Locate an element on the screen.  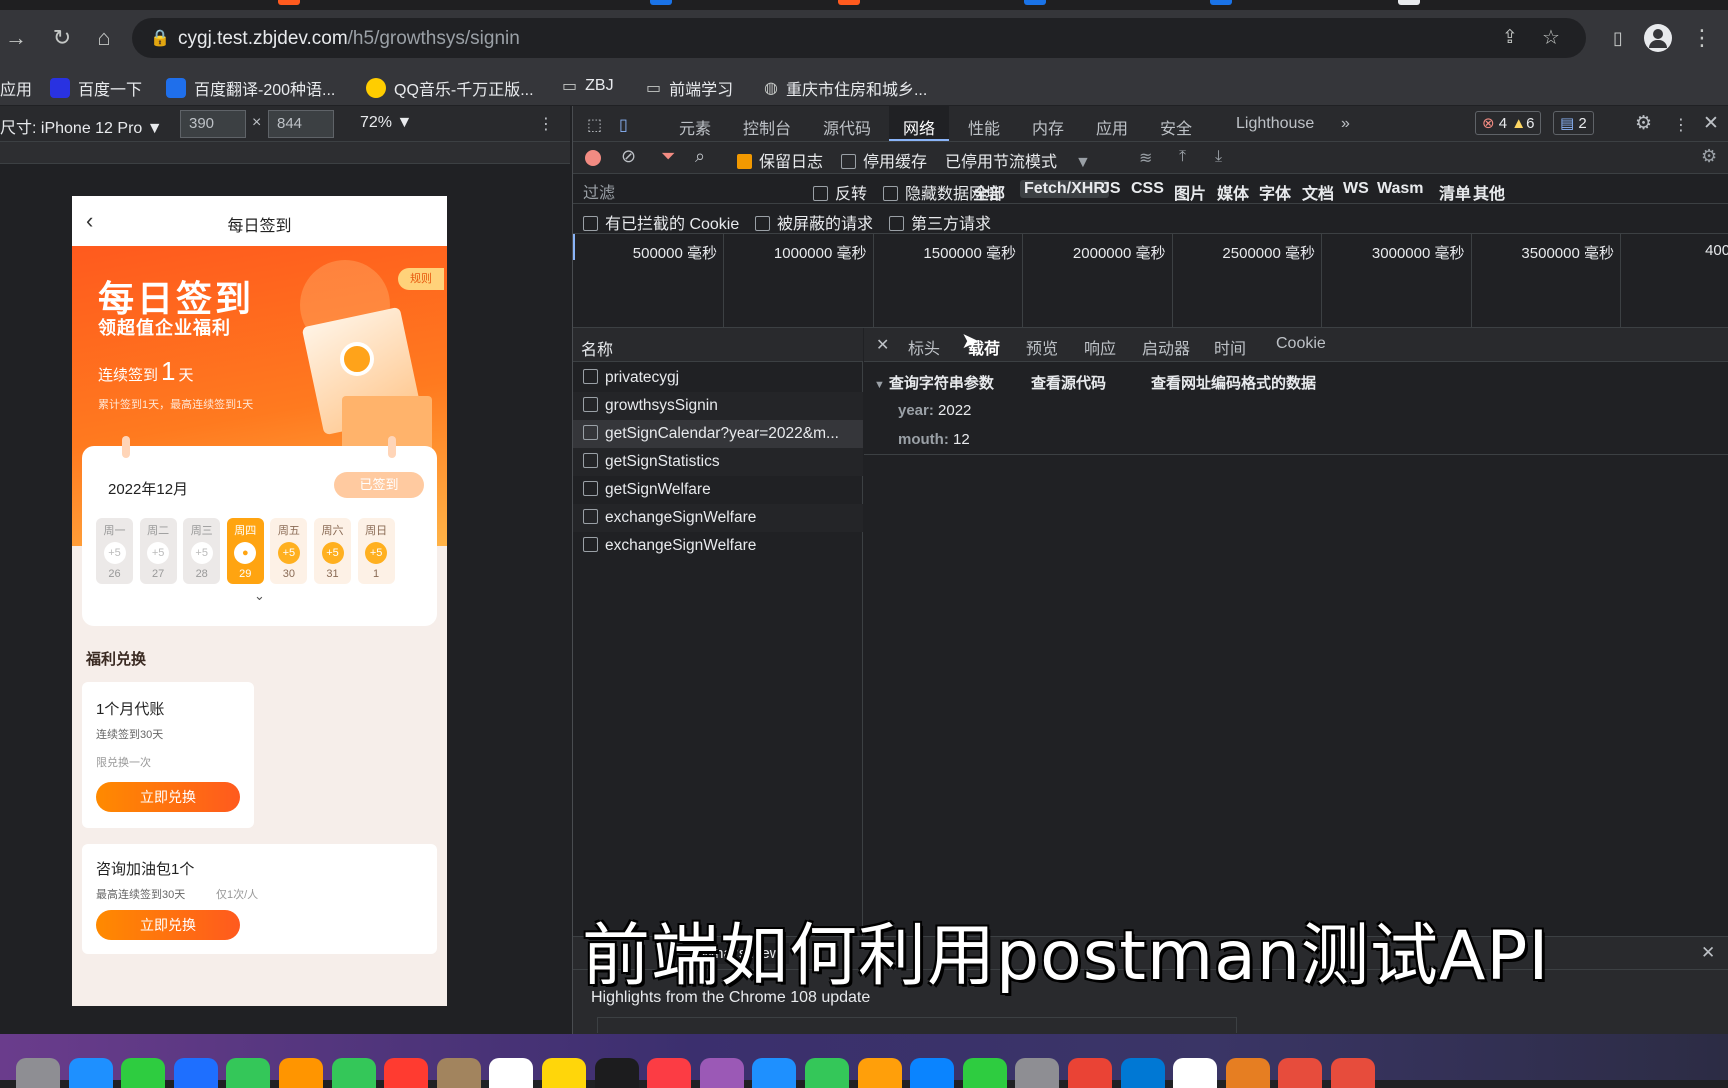
bookmark-star-icon: ☆ is located at coordinates (1551, 37).